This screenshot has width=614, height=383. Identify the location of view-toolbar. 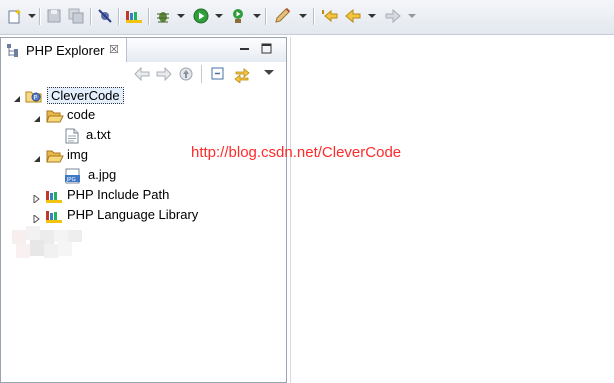
(143, 75).